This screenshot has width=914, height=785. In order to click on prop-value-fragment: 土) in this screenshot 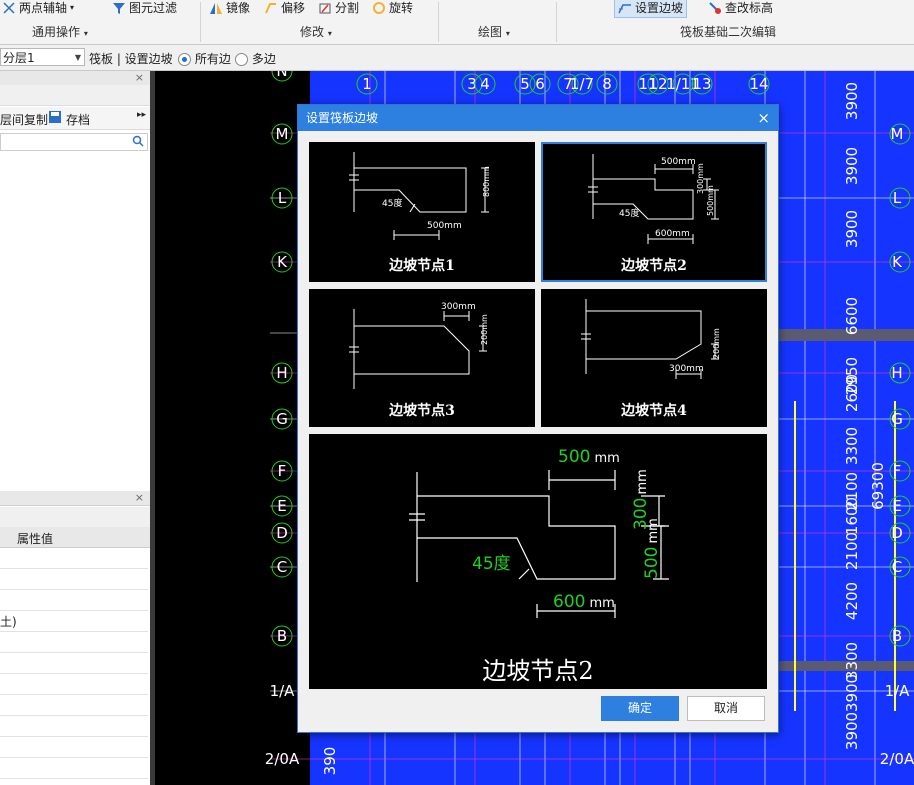, I will do `click(8, 622)`.